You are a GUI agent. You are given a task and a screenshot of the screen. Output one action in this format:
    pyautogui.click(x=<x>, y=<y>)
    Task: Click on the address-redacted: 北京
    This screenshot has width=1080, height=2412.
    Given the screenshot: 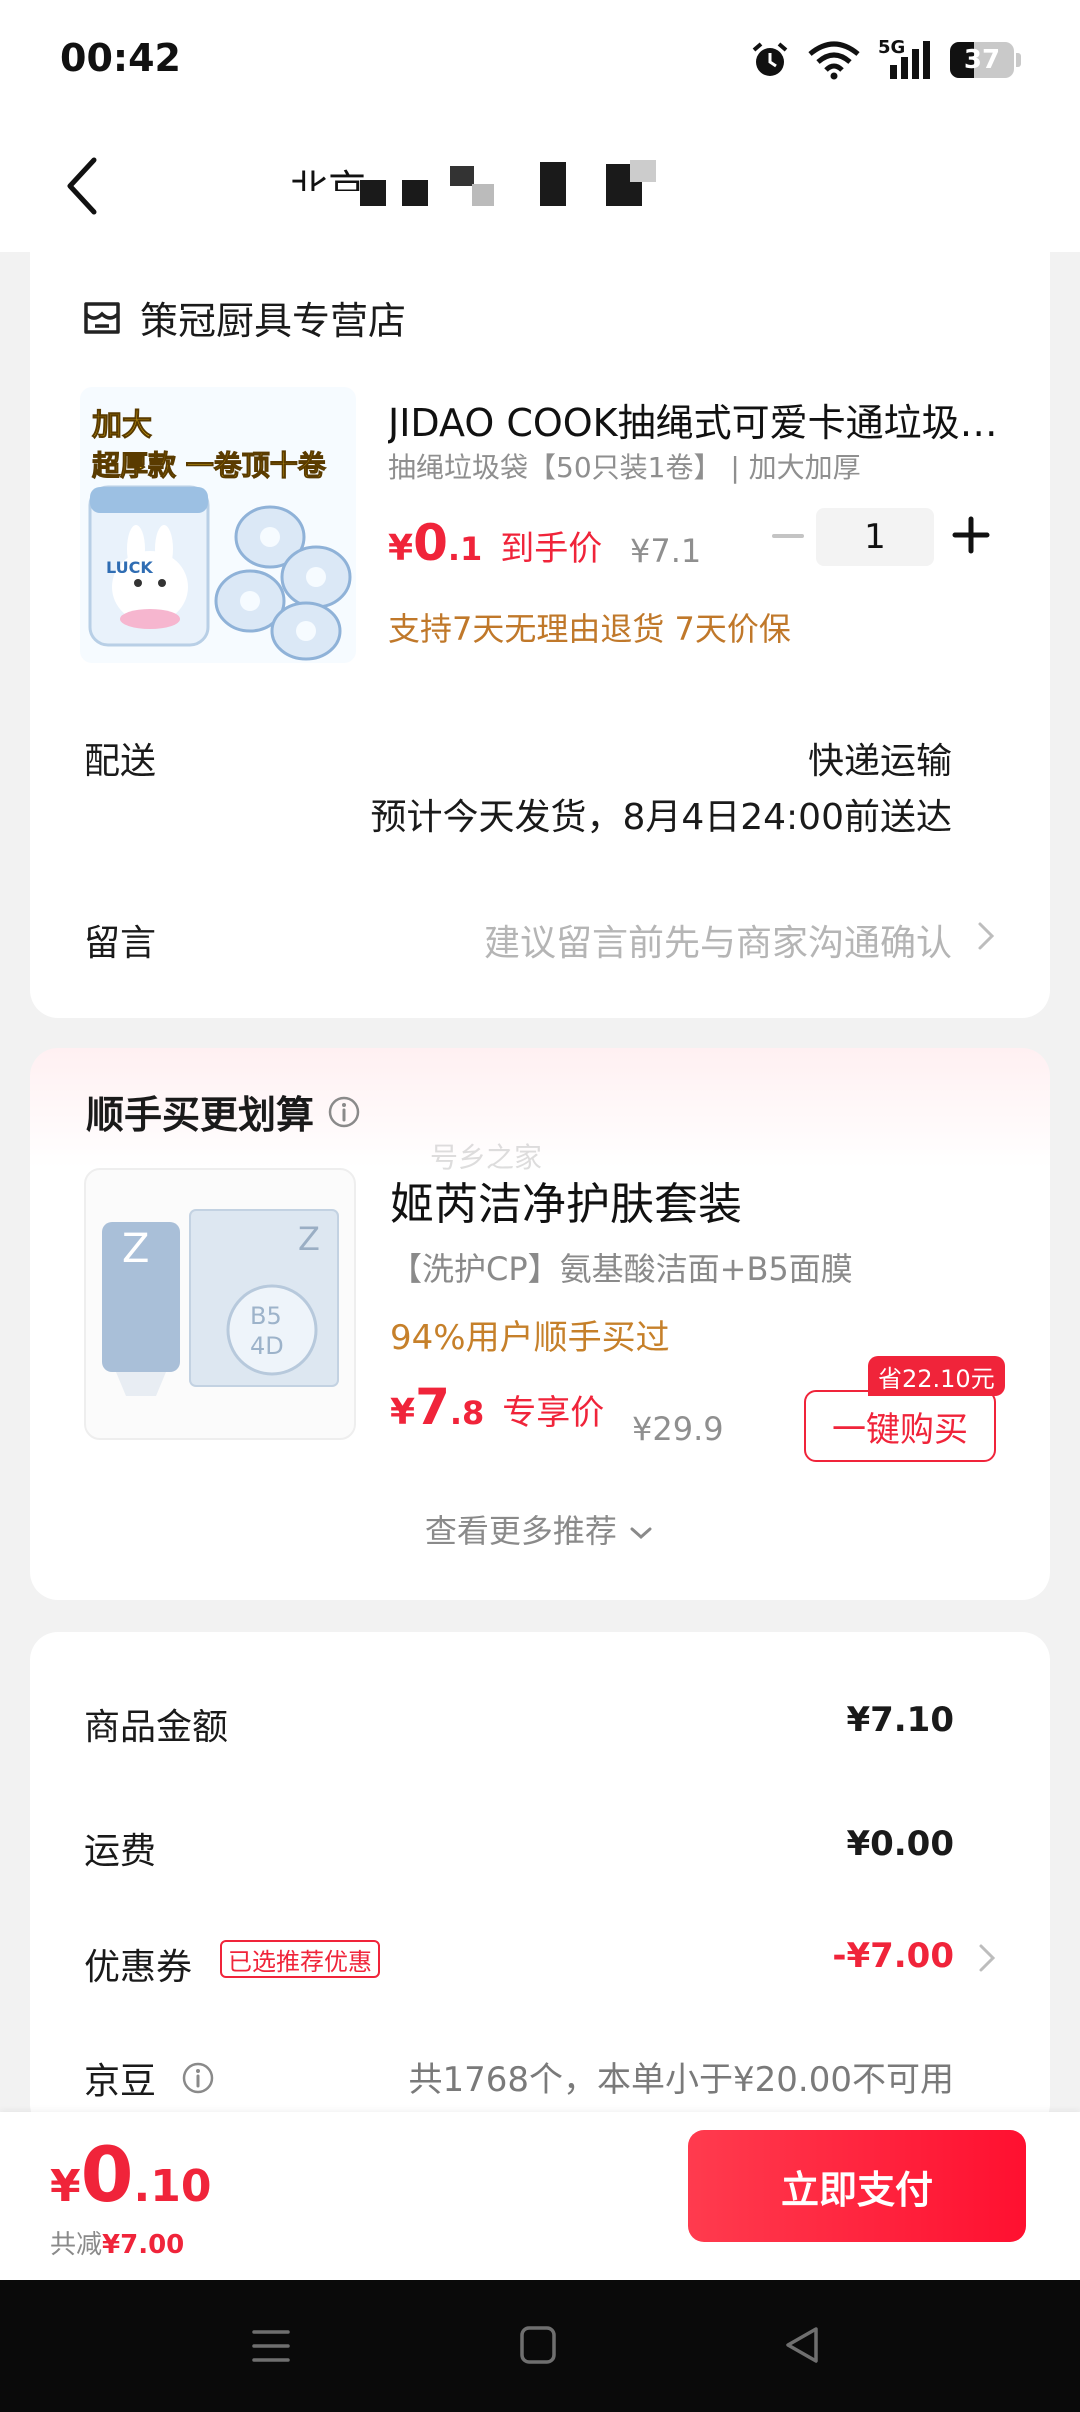 What is the action you would take?
    pyautogui.click(x=480, y=188)
    